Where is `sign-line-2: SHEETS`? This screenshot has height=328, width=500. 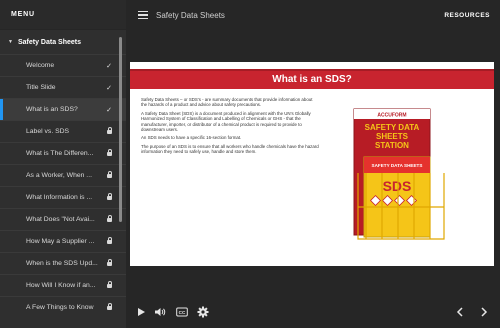
sign-line-2: SHEETS is located at coordinates (392, 136).